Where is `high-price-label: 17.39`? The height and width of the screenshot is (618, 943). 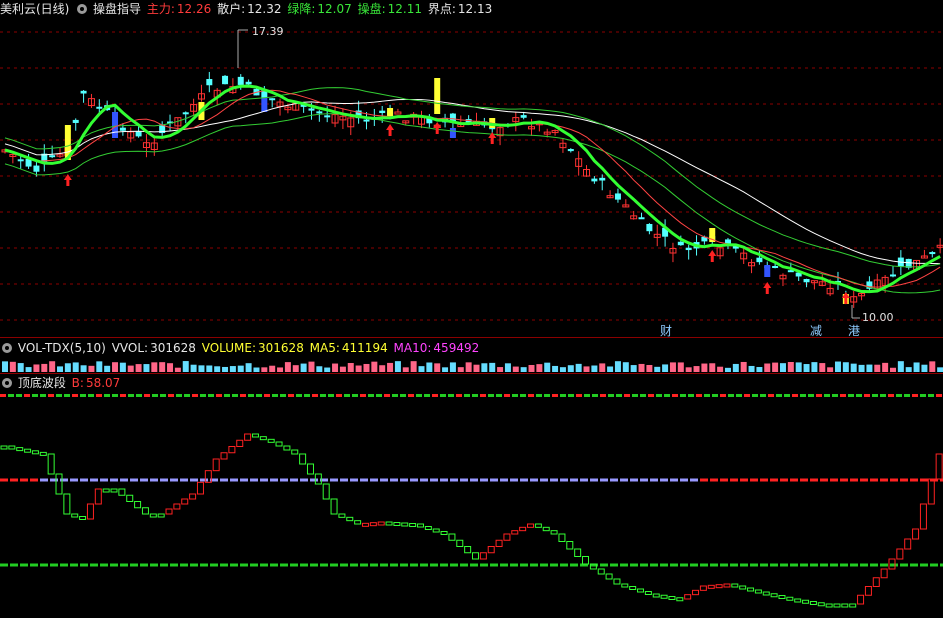
high-price-label: 17.39 is located at coordinates (268, 31).